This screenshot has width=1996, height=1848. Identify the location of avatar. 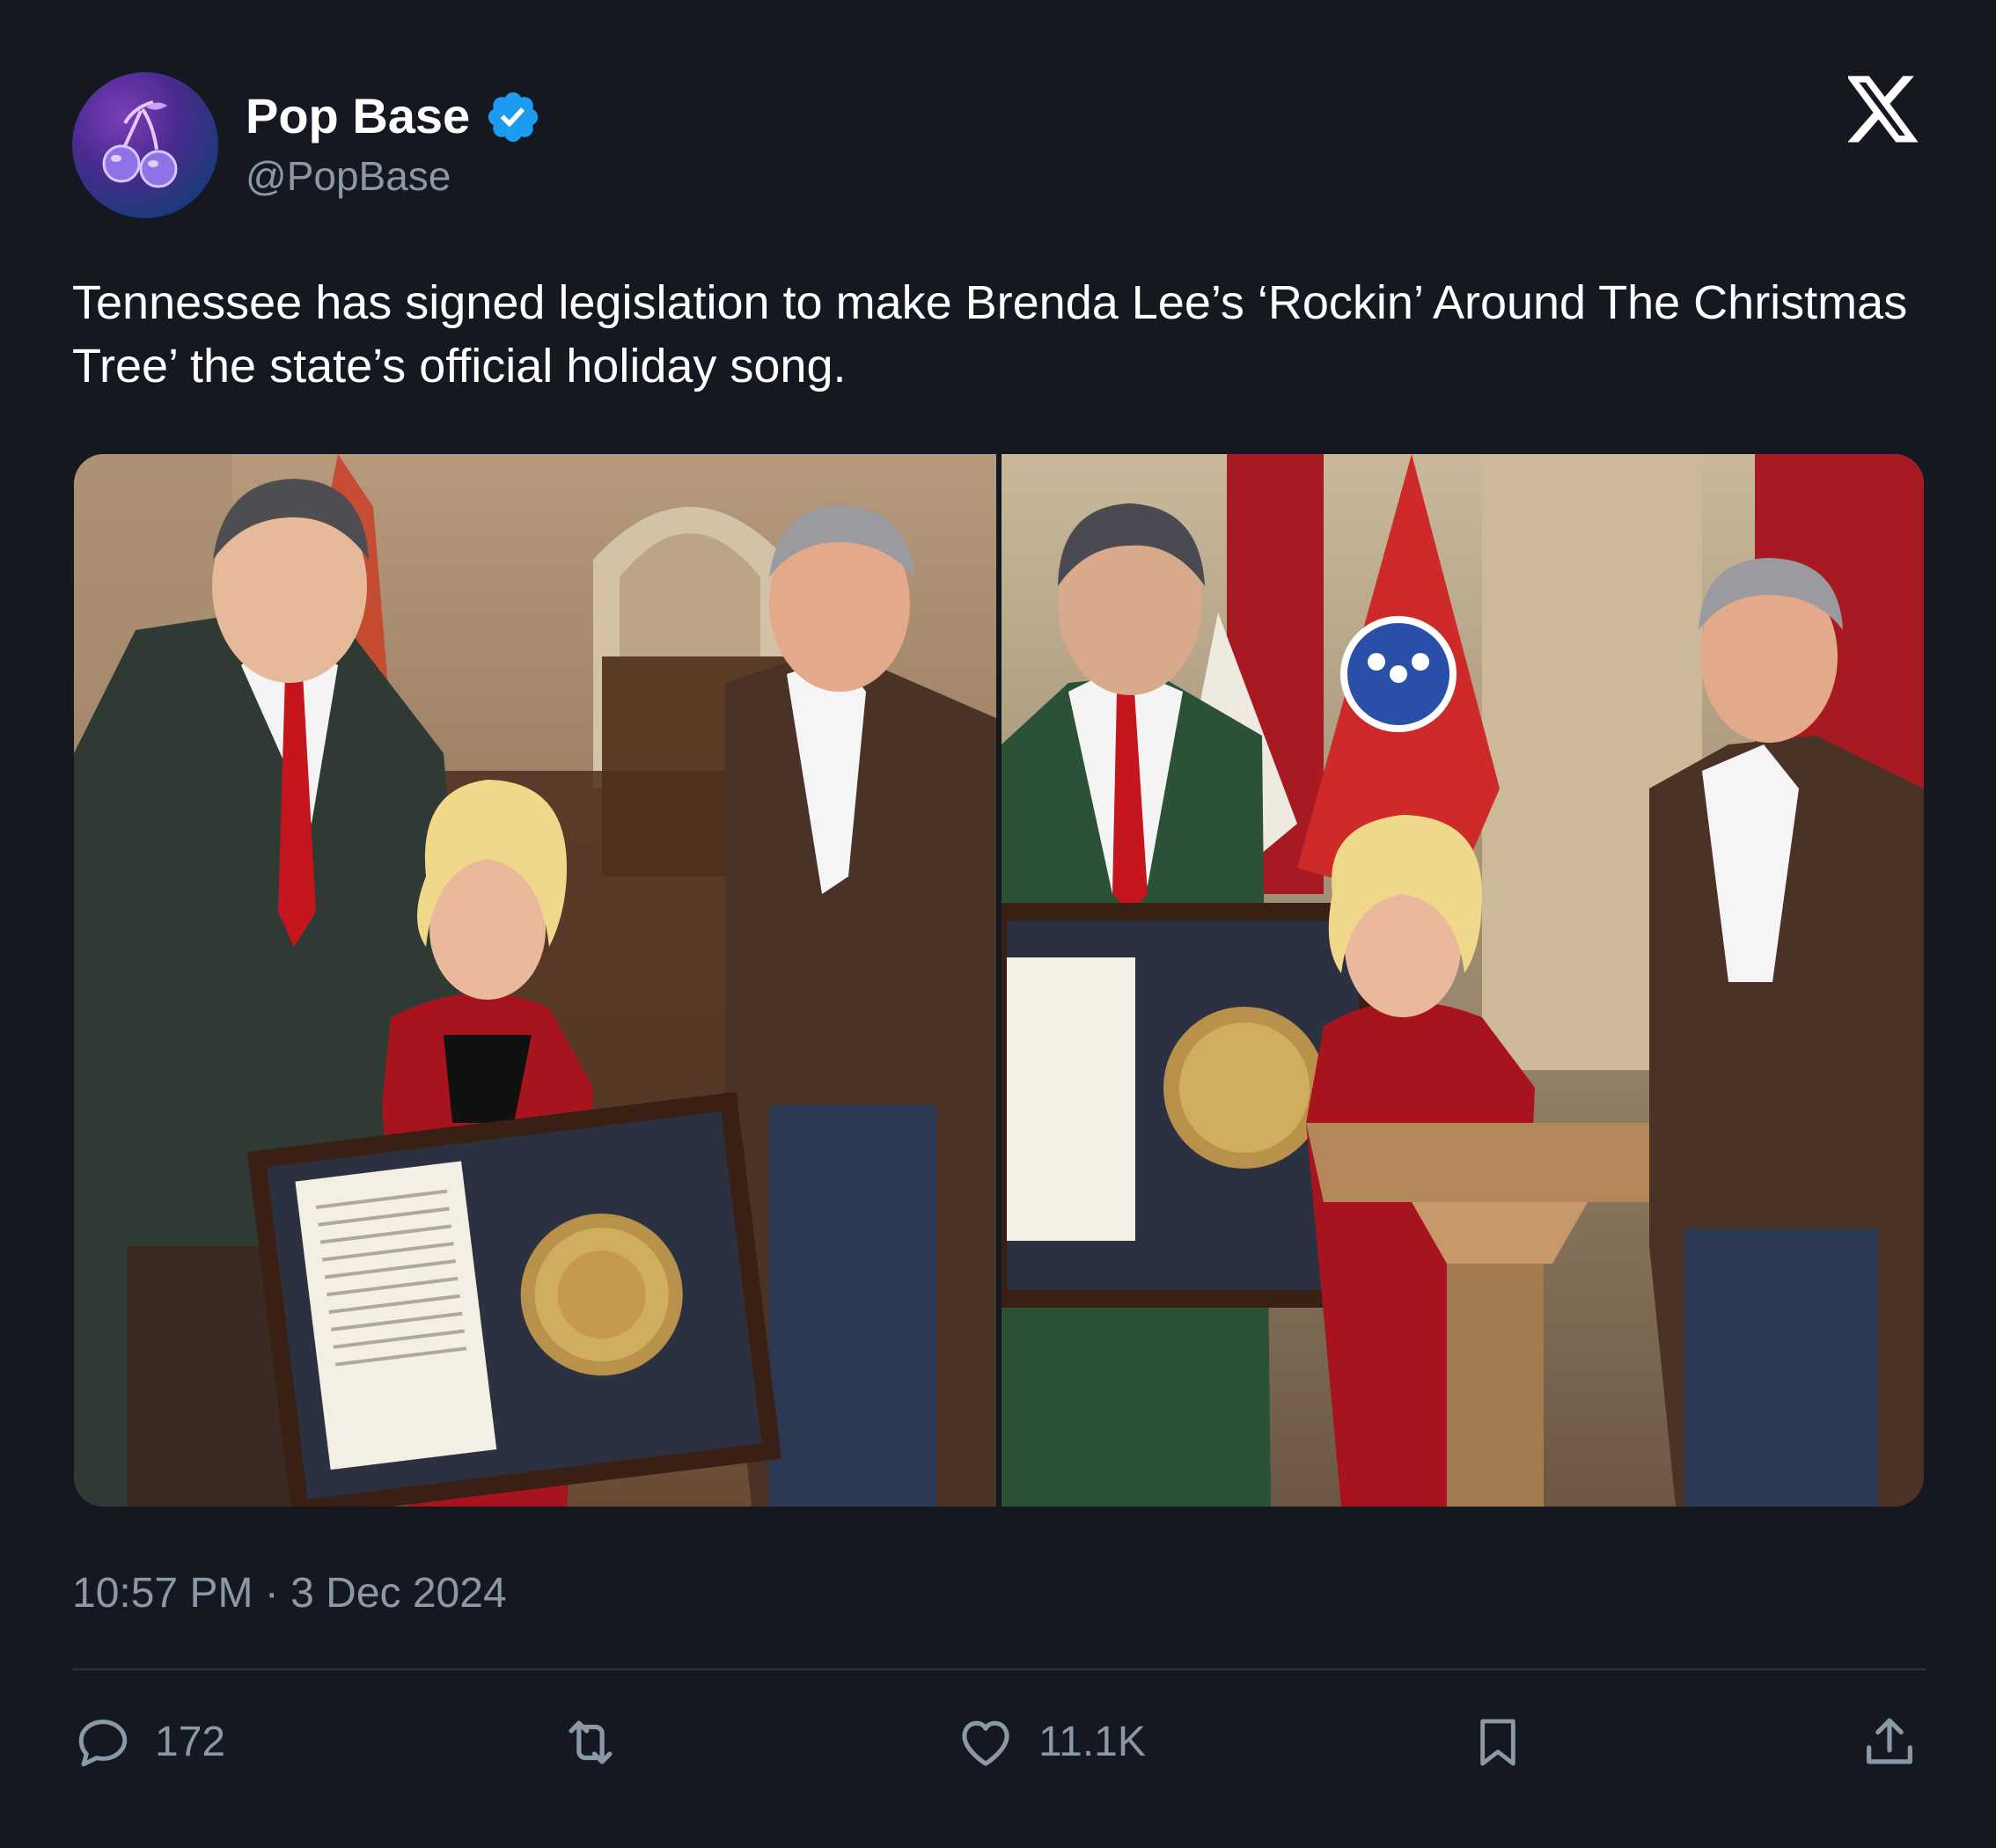
(145, 145).